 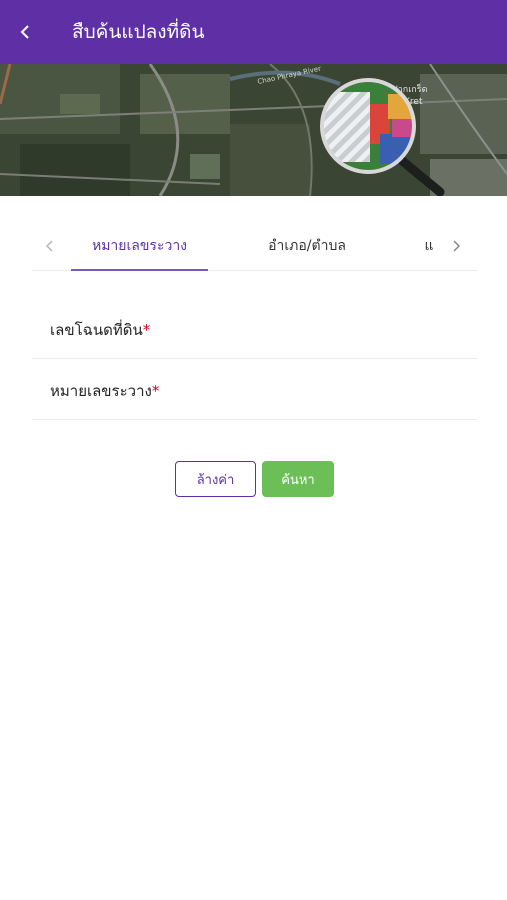 What do you see at coordinates (254, 389) in the screenshot?
I see `sheet-number-field: หมายเลขระวาง*` at bounding box center [254, 389].